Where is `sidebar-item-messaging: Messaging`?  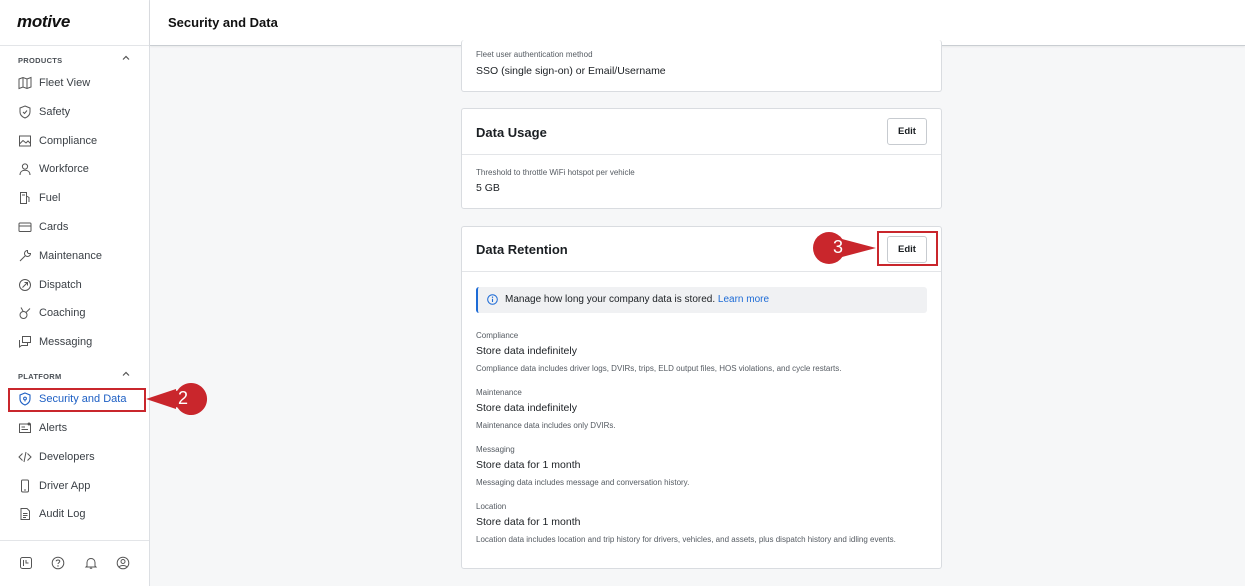
sidebar-item-messaging: Messaging is located at coordinates (80, 342).